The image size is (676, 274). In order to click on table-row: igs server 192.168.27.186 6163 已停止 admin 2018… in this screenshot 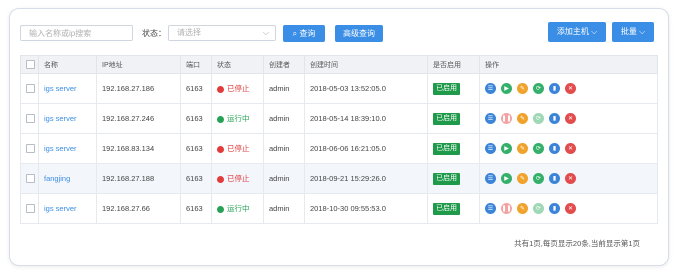, I will do `click(339, 88)`.